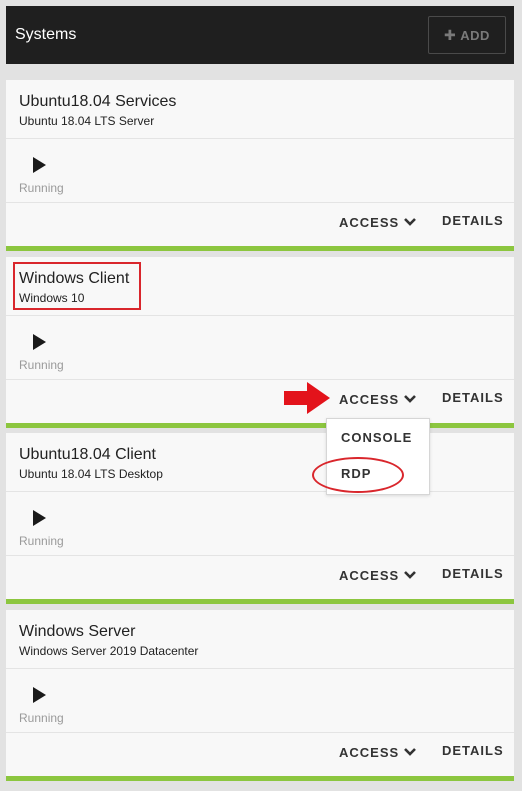 The image size is (522, 791). Describe the element at coordinates (74, 278) in the screenshot. I see `system-name: Windows Client` at that location.